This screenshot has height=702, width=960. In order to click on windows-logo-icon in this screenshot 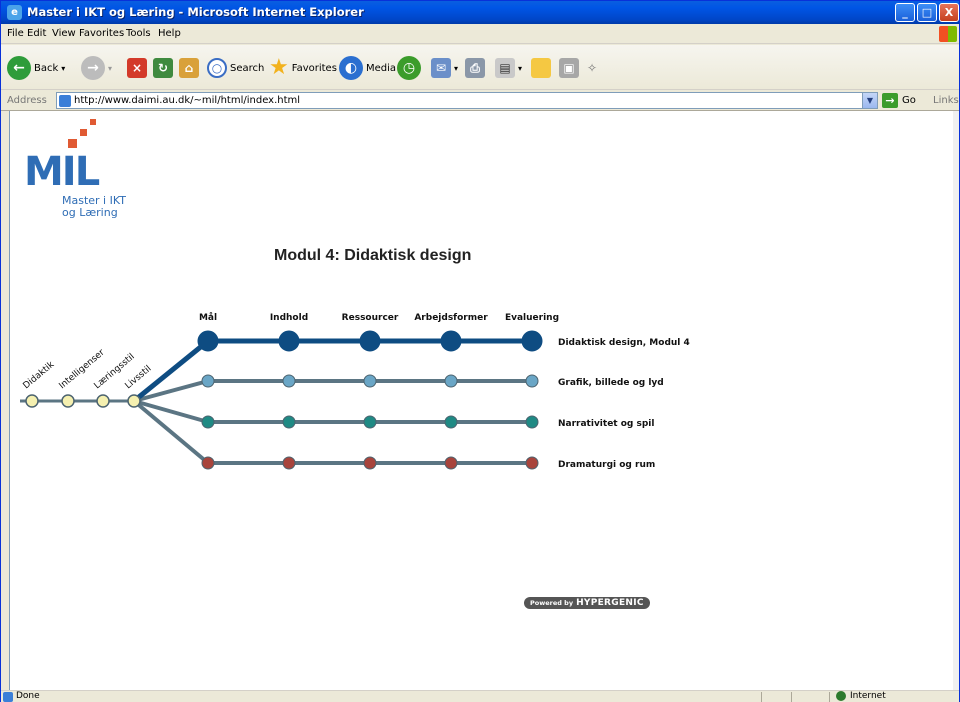, I will do `click(948, 34)`.